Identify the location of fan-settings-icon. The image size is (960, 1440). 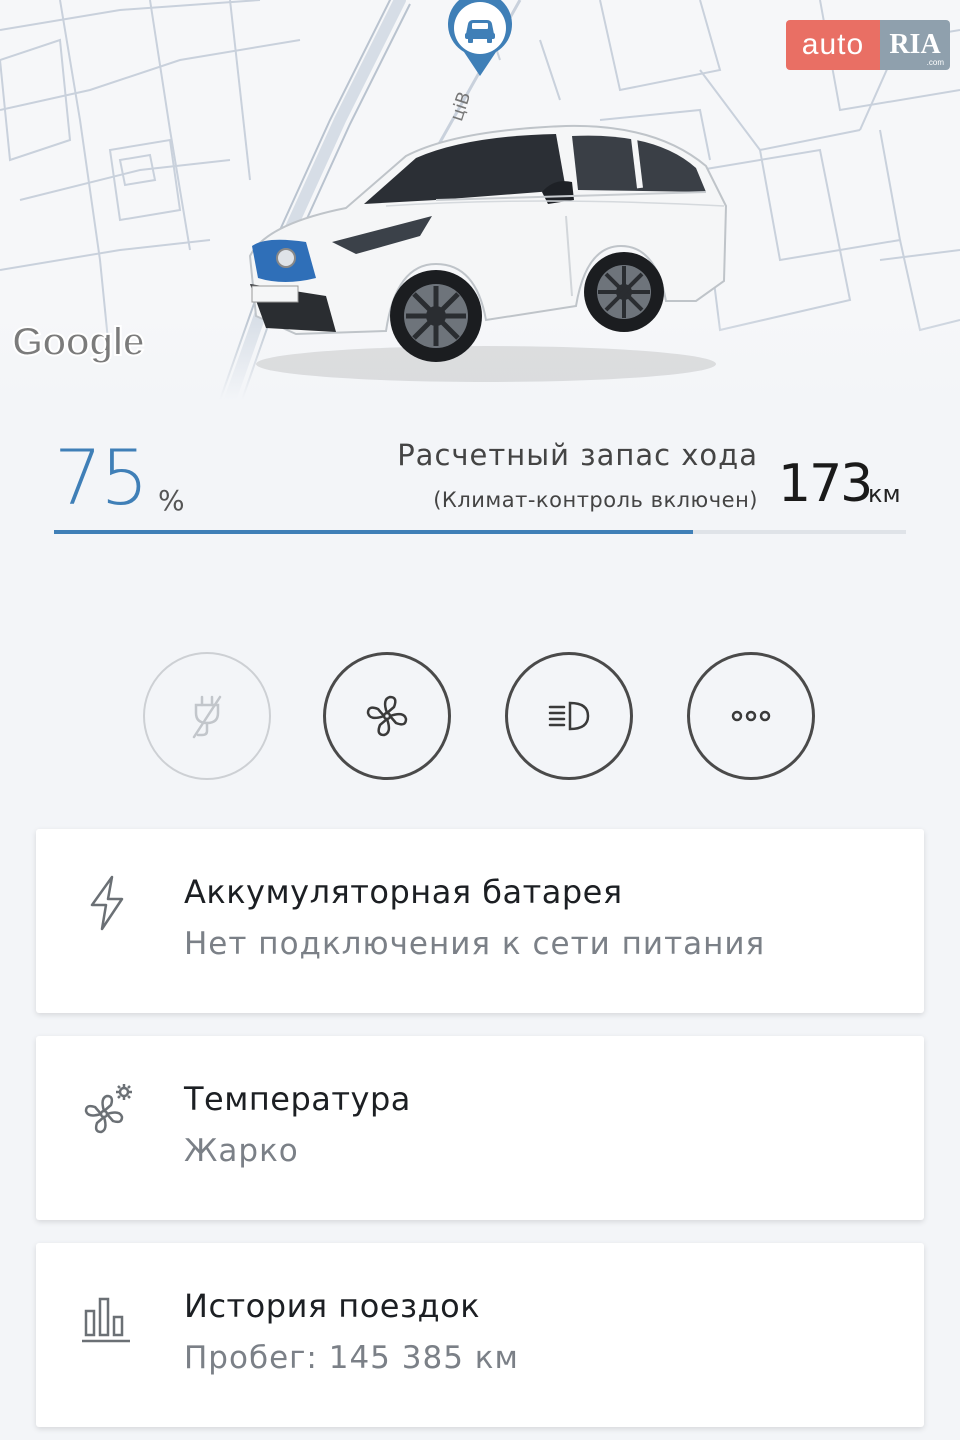
(108, 1109).